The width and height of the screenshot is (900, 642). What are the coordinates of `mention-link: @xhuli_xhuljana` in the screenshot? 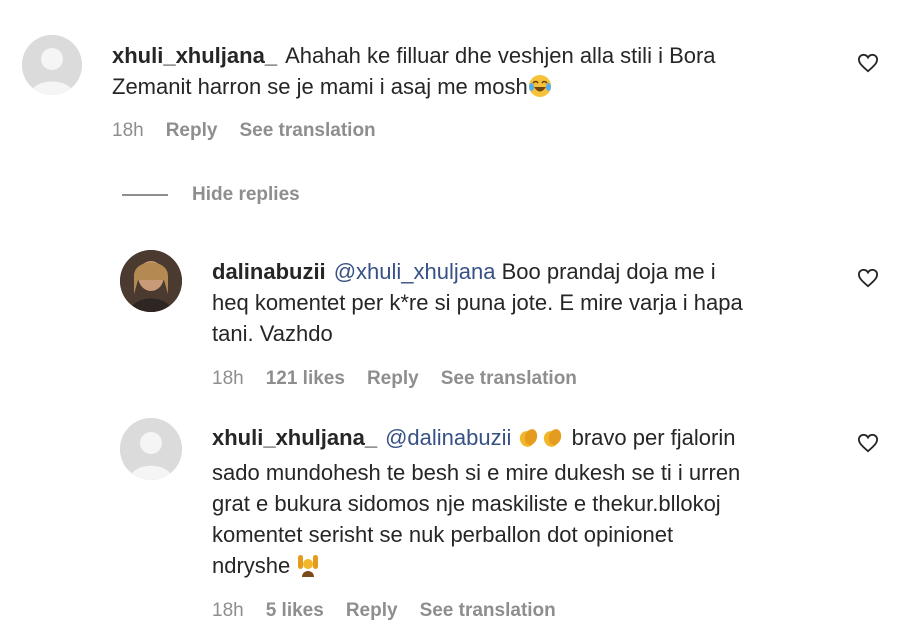 It's located at (415, 271).